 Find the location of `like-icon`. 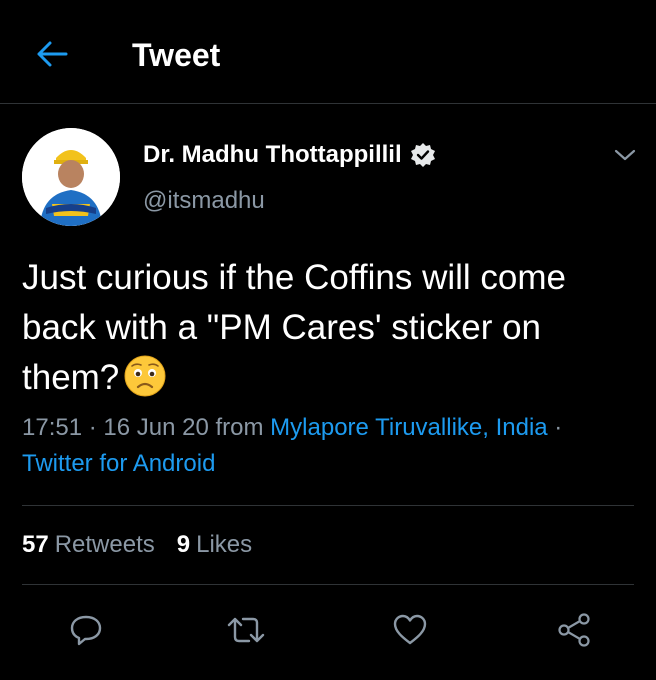

like-icon is located at coordinates (410, 629).